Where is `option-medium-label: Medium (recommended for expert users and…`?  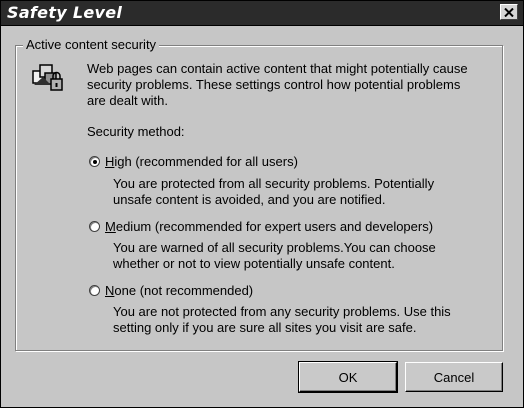 option-medium-label: Medium (recommended for expert users and… is located at coordinates (269, 227).